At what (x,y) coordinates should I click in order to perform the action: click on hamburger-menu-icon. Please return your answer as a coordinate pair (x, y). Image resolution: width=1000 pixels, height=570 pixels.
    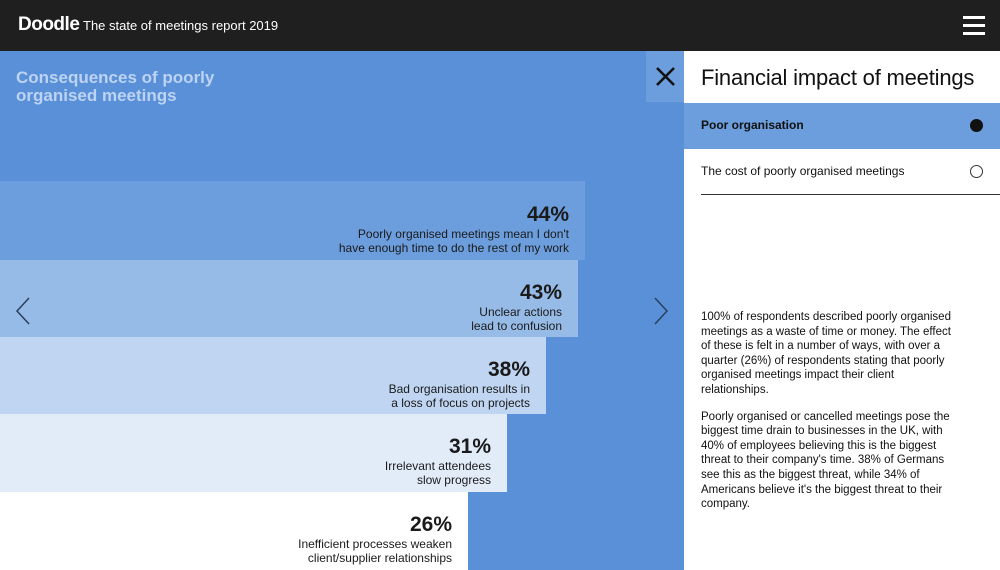
    Looking at the image, I should click on (974, 25).